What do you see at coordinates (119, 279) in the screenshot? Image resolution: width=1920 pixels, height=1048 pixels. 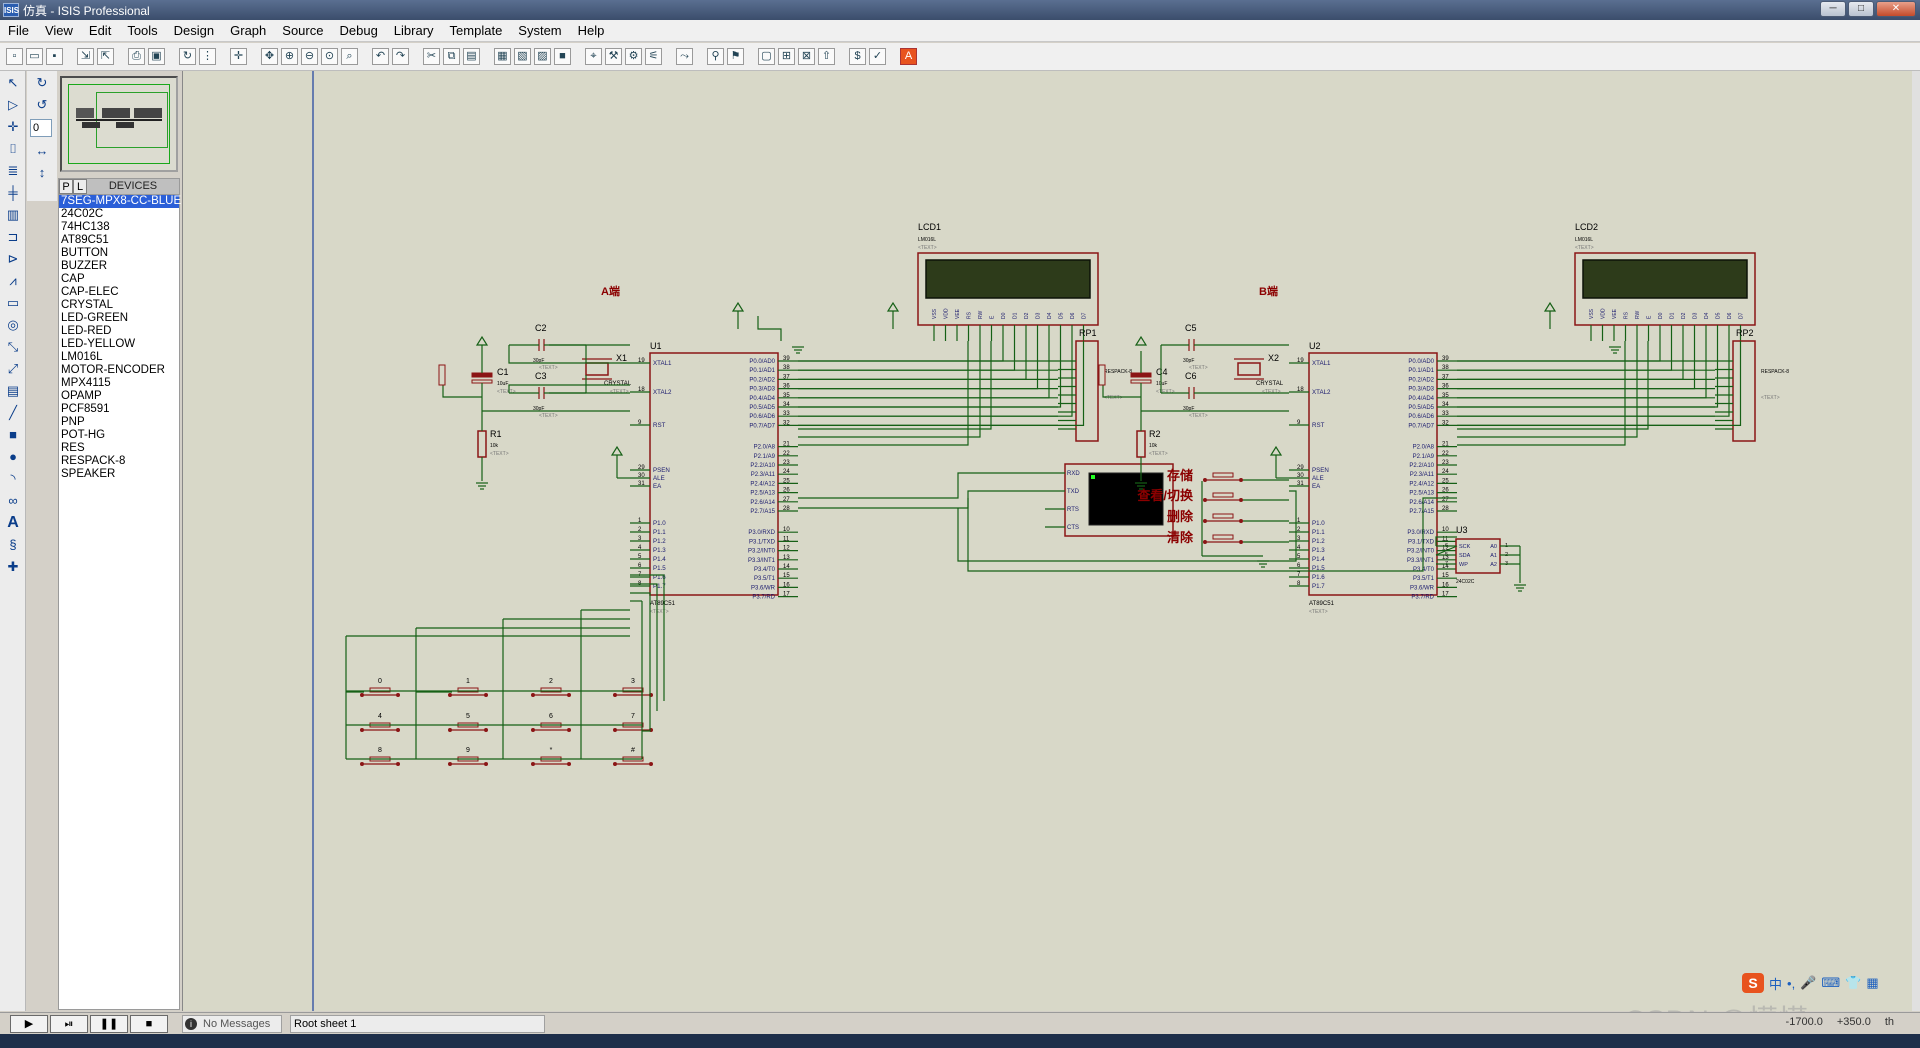 I see `device-item: CAP` at bounding box center [119, 279].